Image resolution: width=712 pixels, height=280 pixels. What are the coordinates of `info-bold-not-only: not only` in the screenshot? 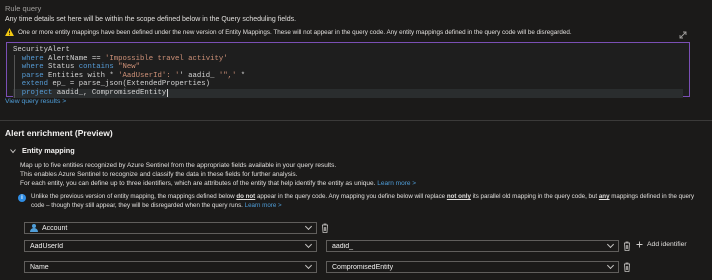 It's located at (458, 196).